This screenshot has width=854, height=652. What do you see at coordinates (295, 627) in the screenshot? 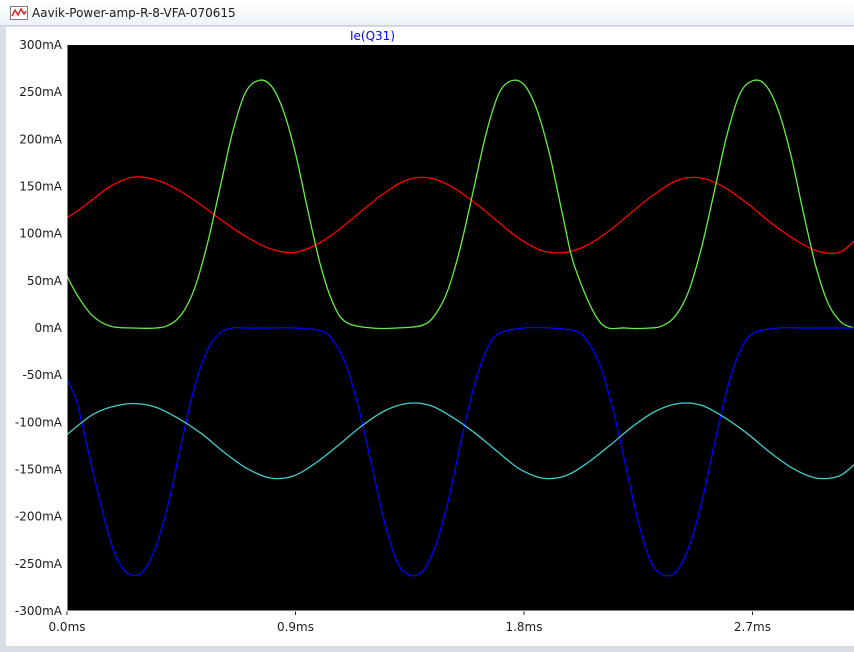
I see `x-tick-label: 0.9ms` at bounding box center [295, 627].